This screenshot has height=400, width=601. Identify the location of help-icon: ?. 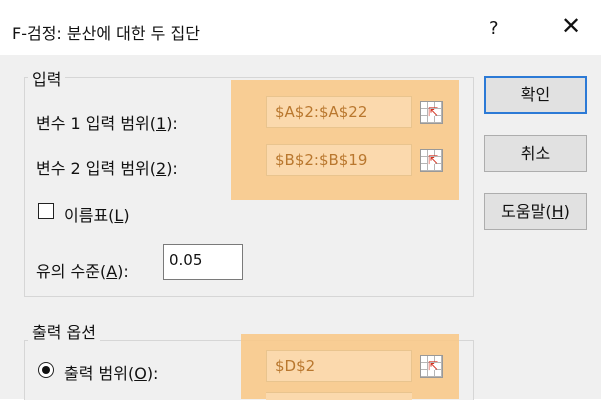
(494, 28).